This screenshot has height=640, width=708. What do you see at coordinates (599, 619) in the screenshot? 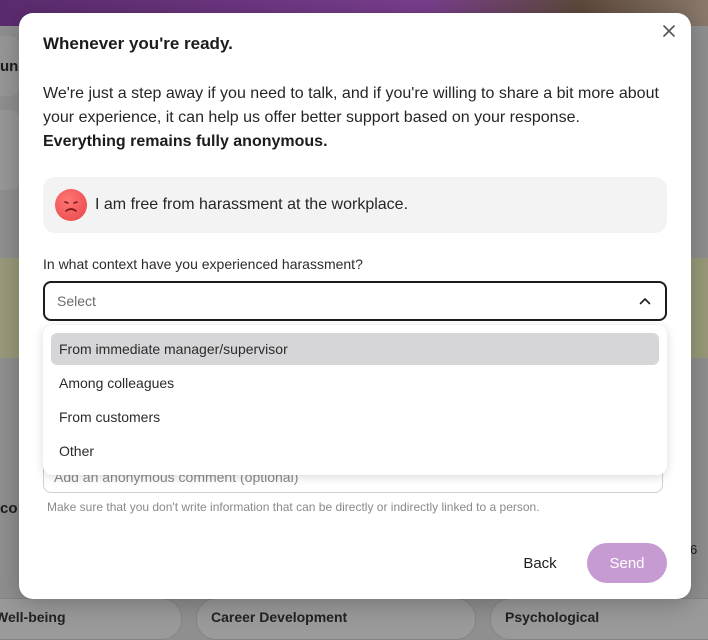
I see `background-pill: Psychological` at bounding box center [599, 619].